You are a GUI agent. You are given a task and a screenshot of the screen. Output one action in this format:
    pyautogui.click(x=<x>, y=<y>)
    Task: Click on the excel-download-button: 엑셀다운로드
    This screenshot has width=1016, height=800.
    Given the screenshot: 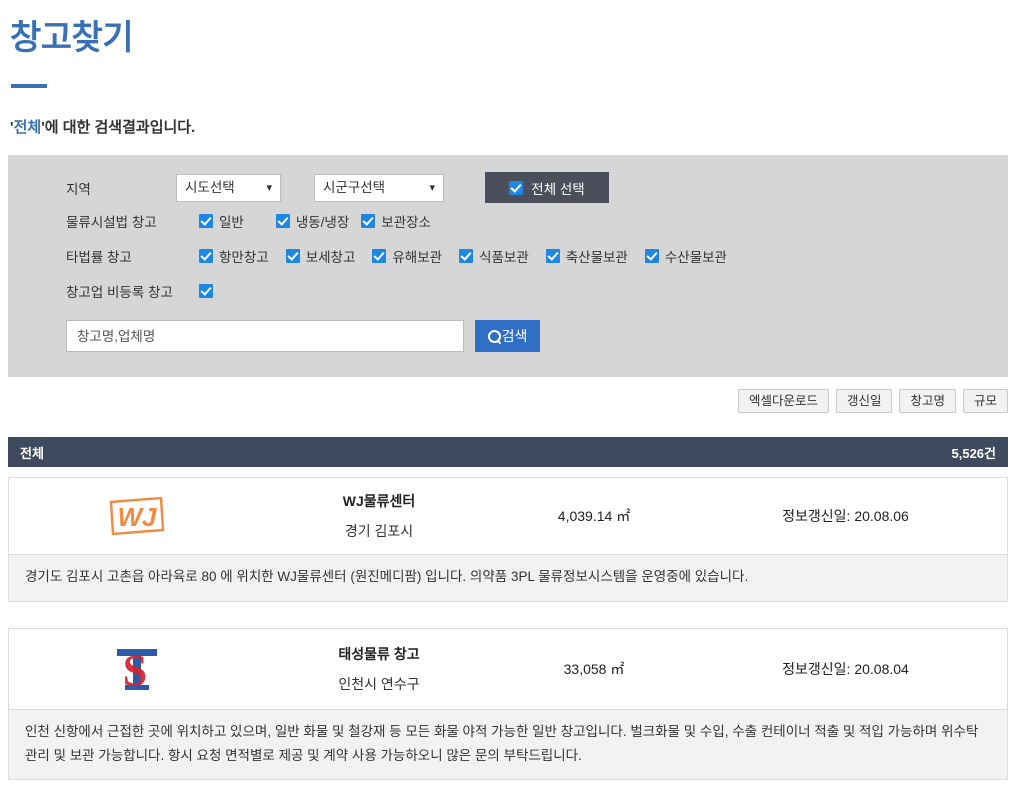 What is the action you would take?
    pyautogui.click(x=783, y=401)
    